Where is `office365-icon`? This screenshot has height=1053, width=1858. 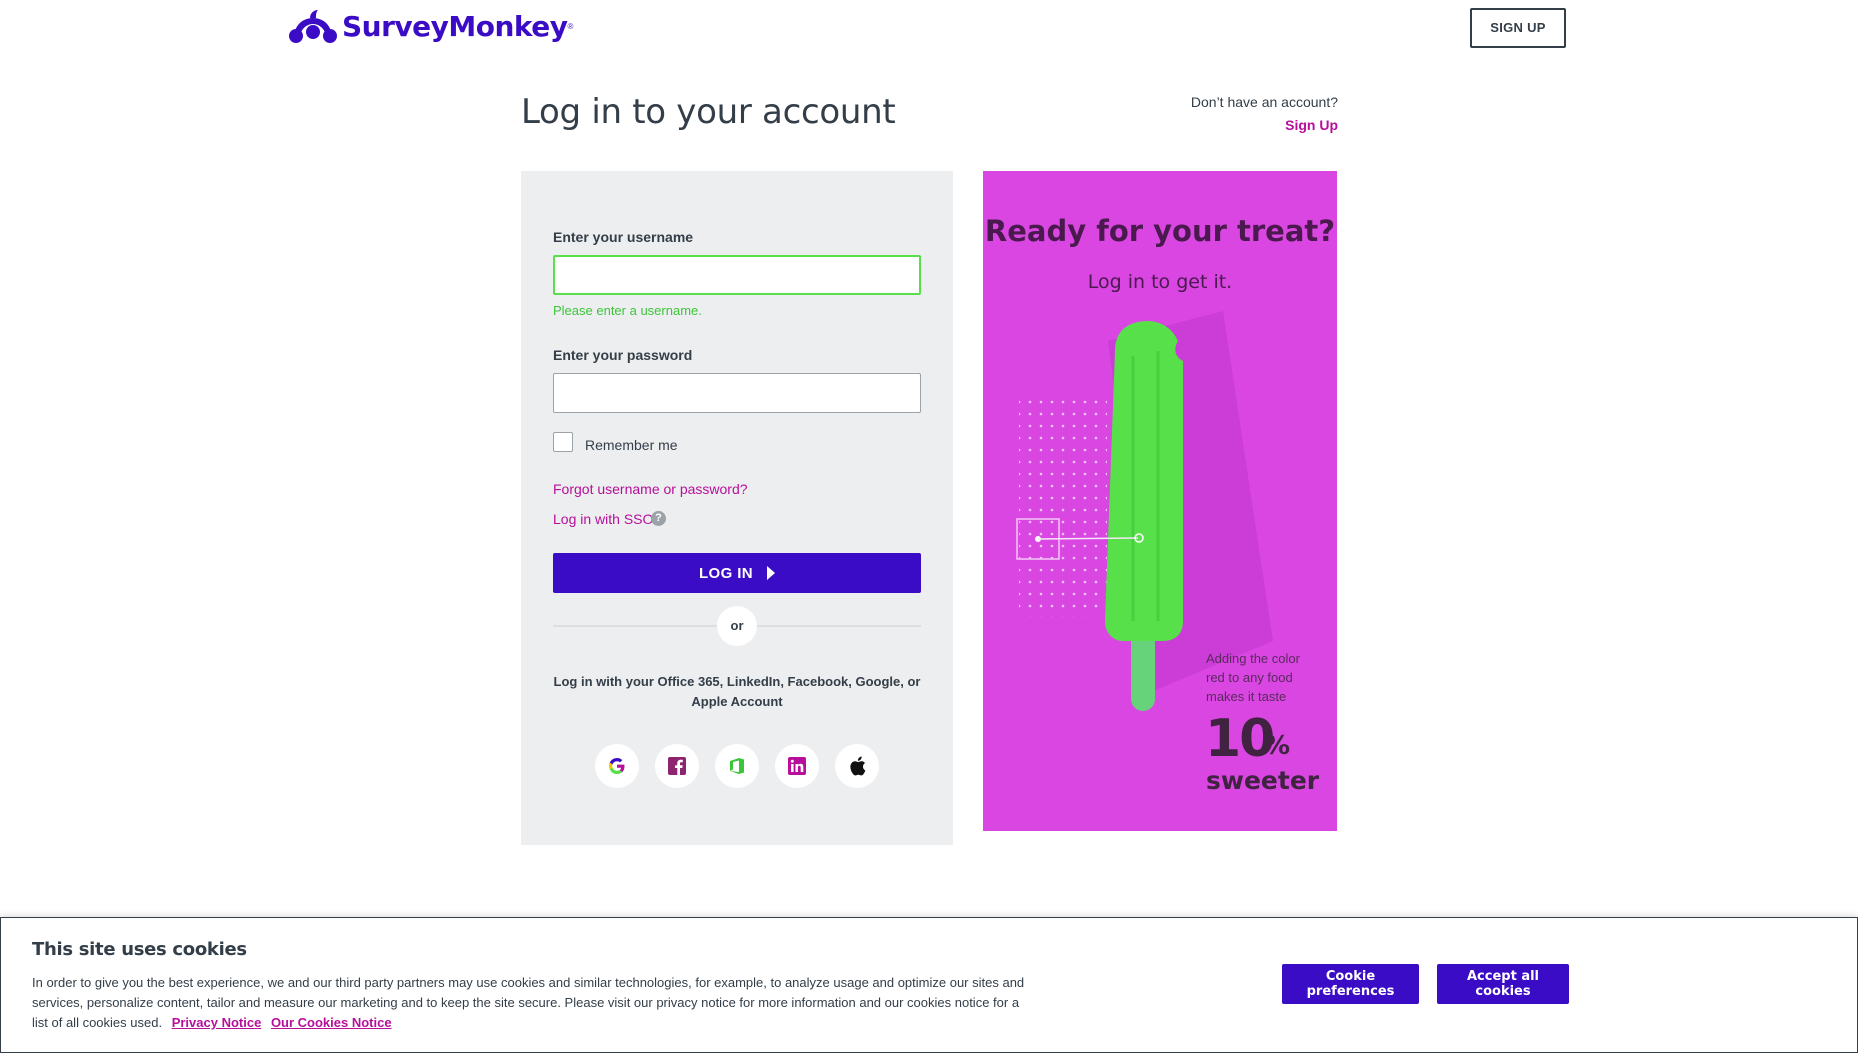 office365-icon is located at coordinates (737, 766).